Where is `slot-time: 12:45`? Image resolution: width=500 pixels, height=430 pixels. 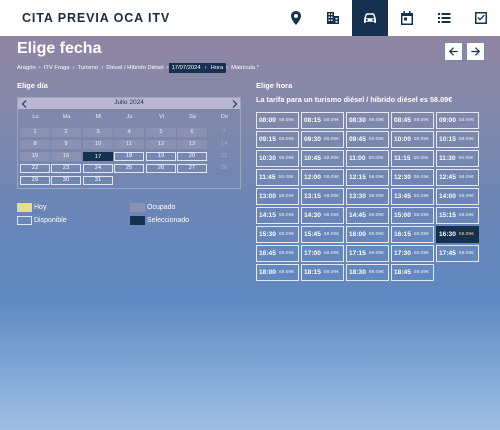 slot-time: 12:45 is located at coordinates (447, 177).